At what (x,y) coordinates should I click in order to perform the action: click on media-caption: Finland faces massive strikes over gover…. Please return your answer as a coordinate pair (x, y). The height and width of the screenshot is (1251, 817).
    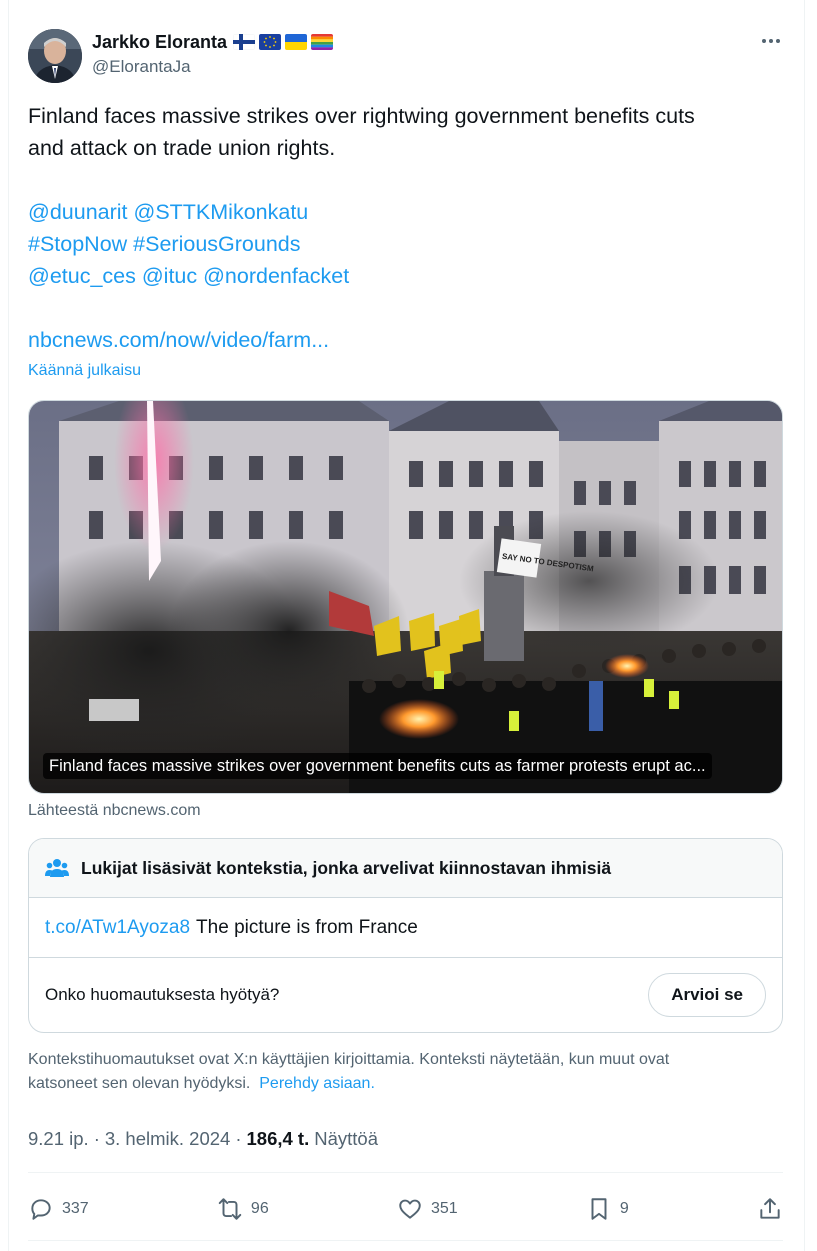
    Looking at the image, I should click on (377, 766).